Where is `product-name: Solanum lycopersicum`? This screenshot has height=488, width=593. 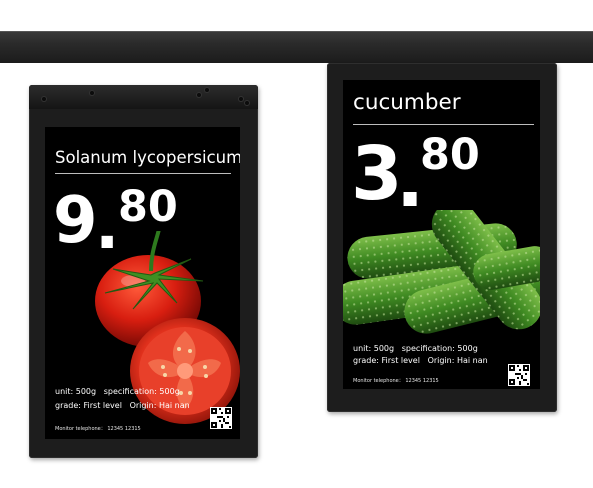 product-name: Solanum lycopersicum is located at coordinates (147, 157).